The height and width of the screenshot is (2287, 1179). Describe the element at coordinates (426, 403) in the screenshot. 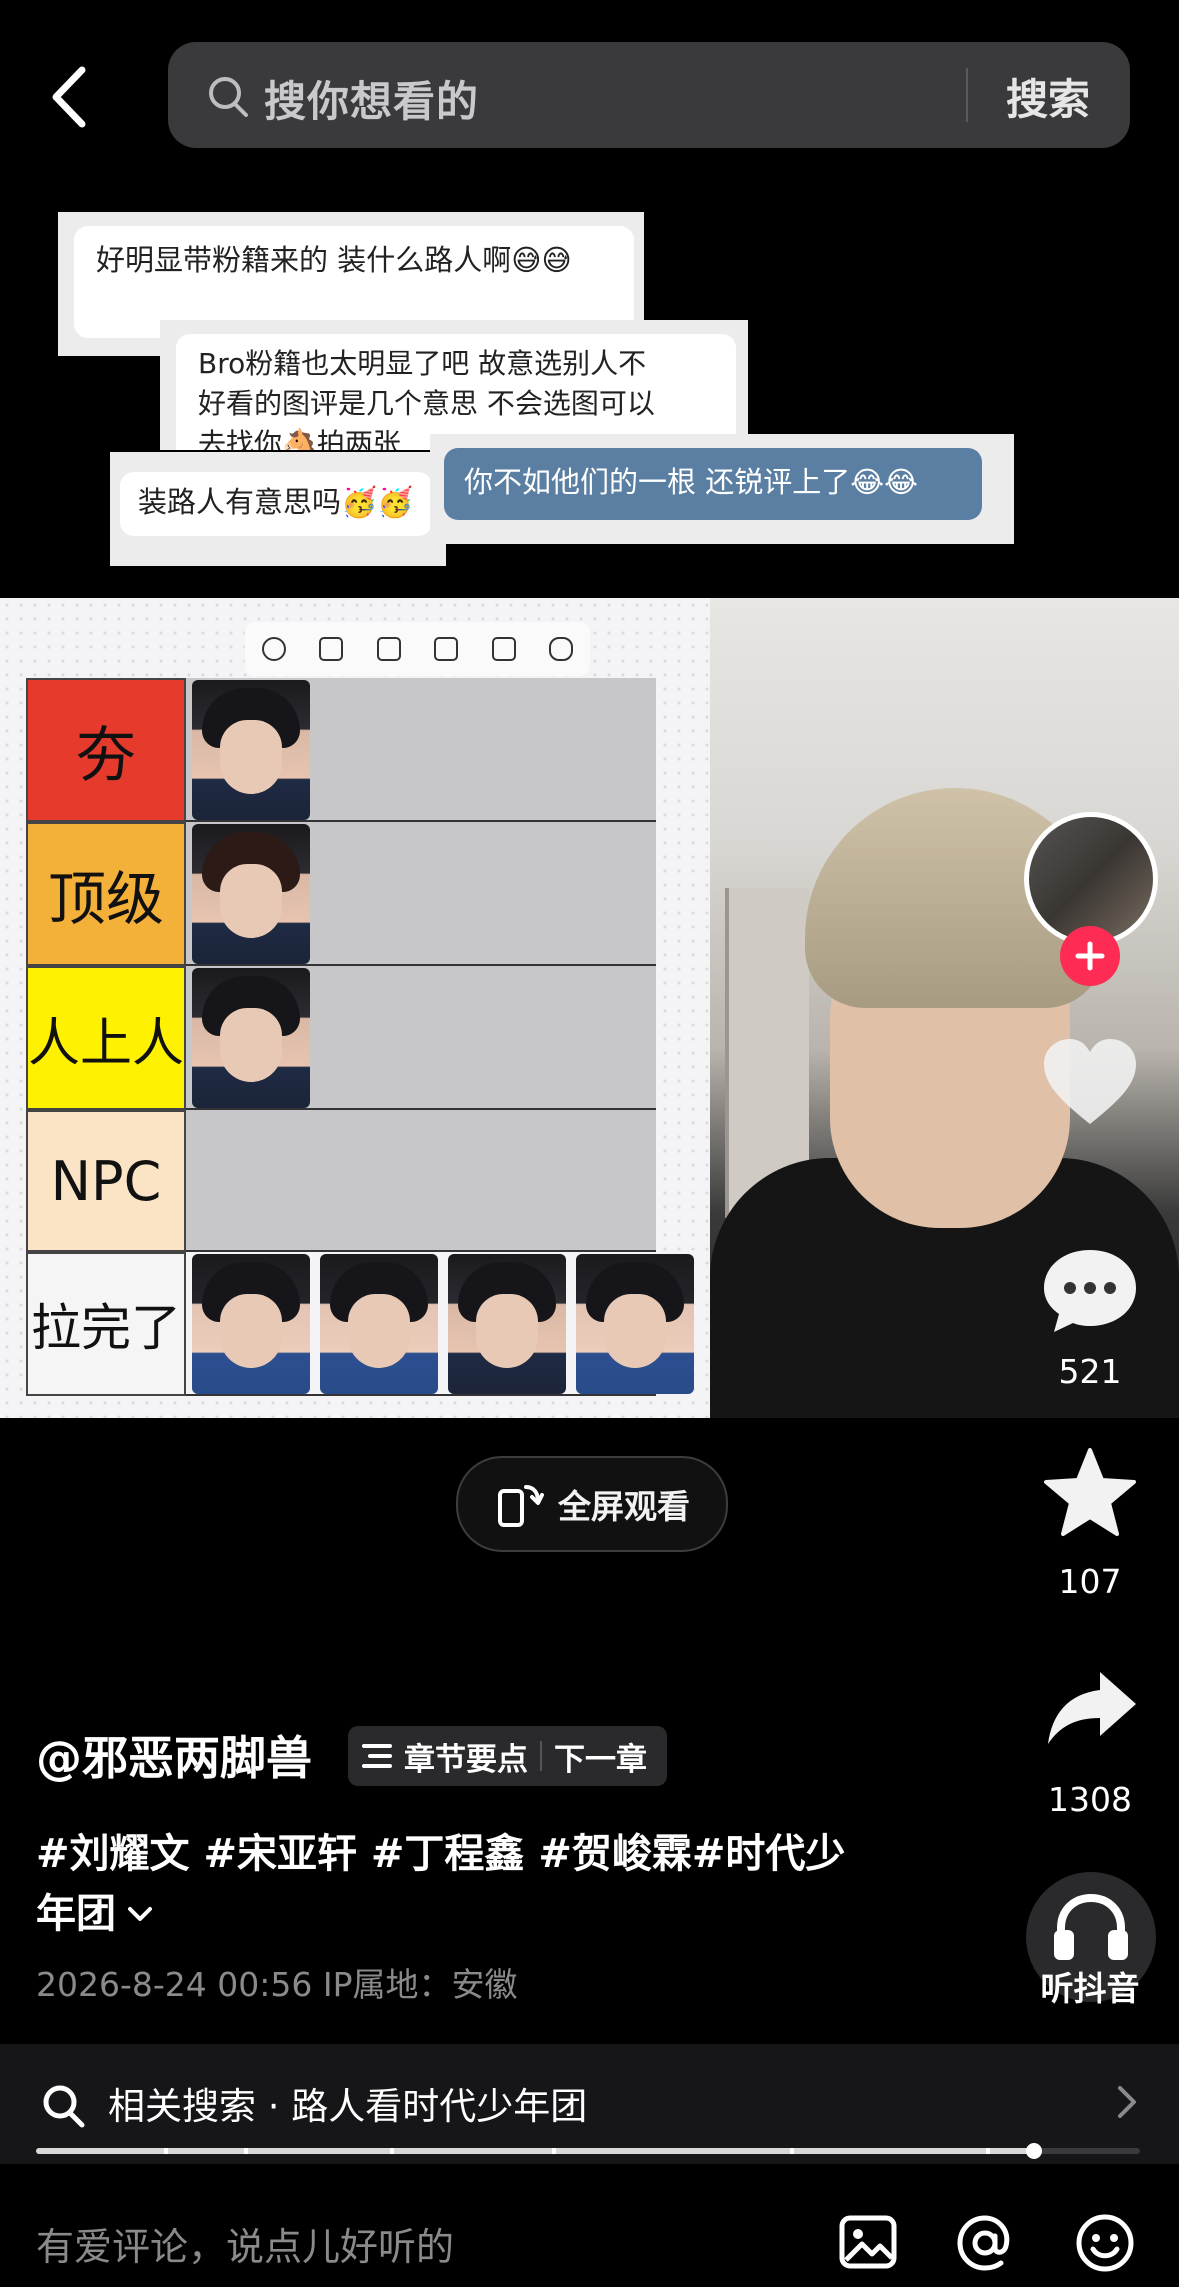

I see `comment-text-2-line-2: 好看的图评是几个意思 不会选图可以` at that location.